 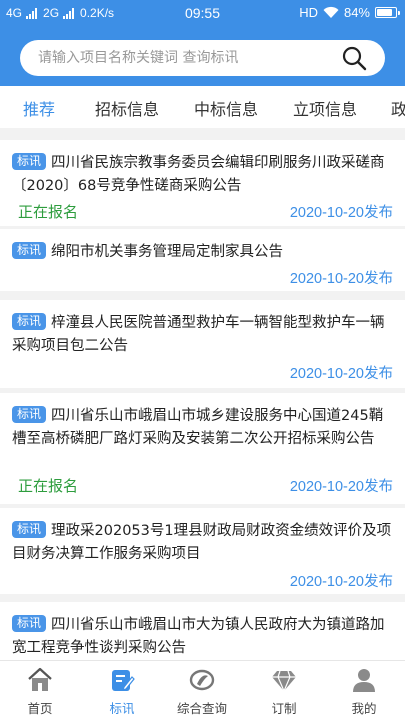 What do you see at coordinates (183, 58) in the screenshot?
I see `search-input` at bounding box center [183, 58].